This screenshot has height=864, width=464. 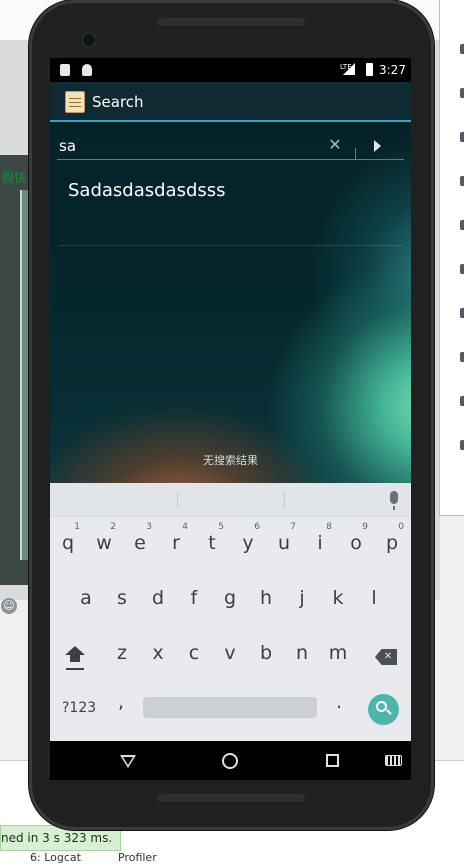 What do you see at coordinates (266, 595) in the screenshot?
I see `key-h: h` at bounding box center [266, 595].